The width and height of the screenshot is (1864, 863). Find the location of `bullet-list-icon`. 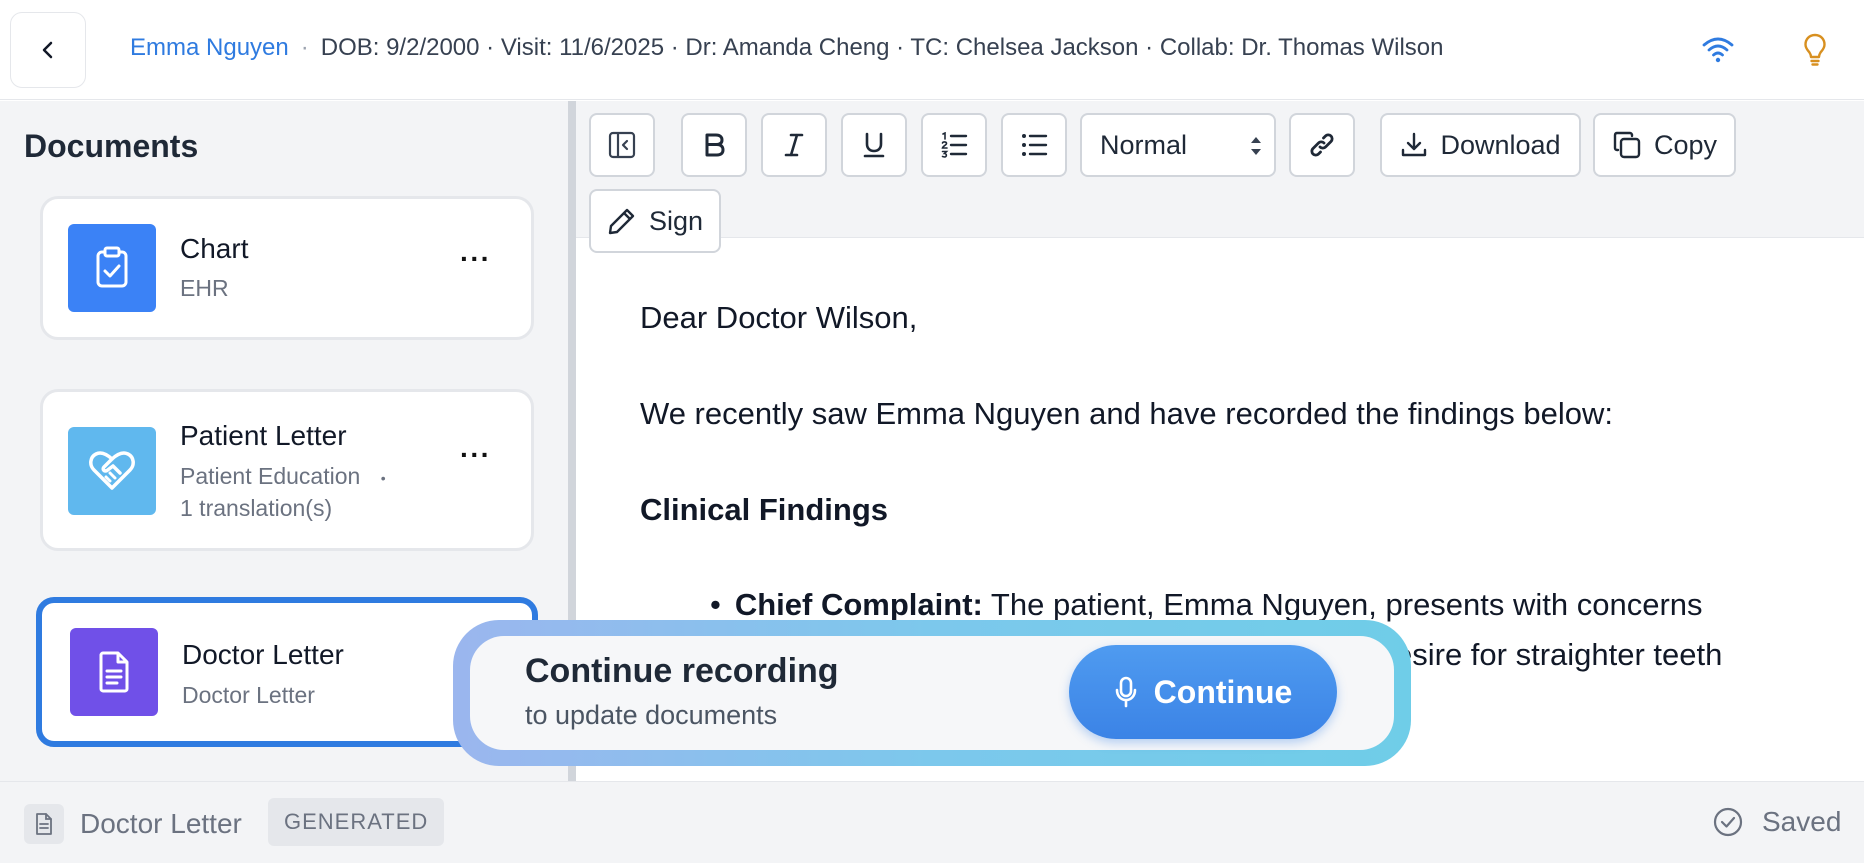

bullet-list-icon is located at coordinates (1035, 145).